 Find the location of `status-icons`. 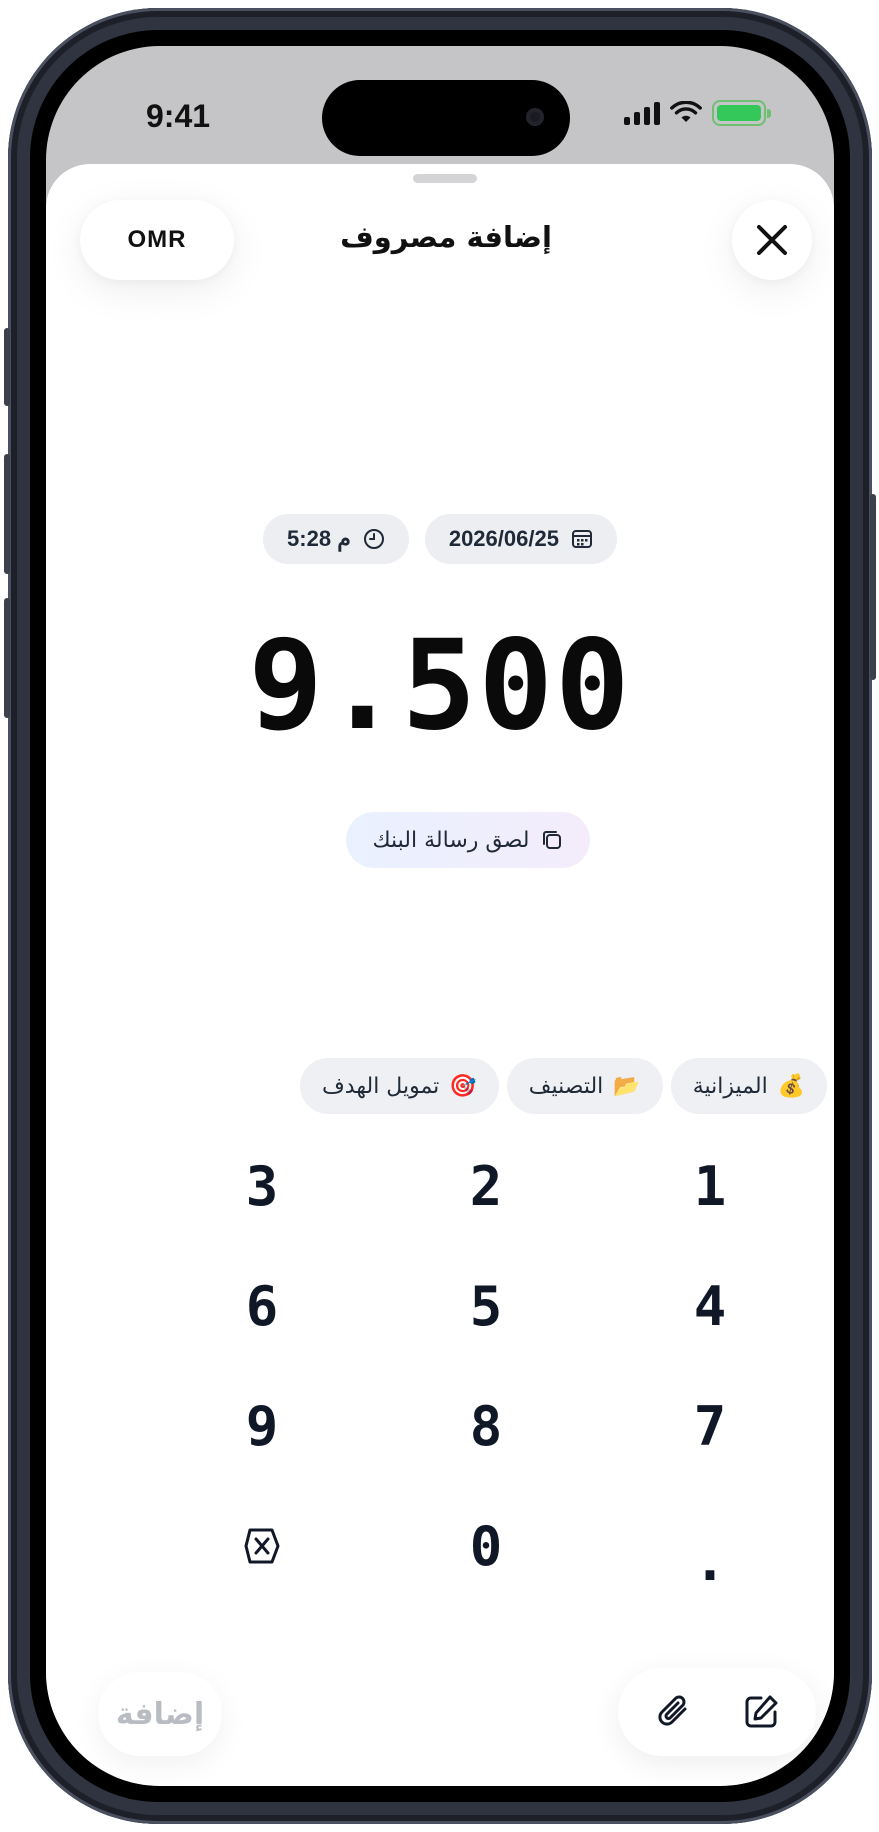

status-icons is located at coordinates (697, 113).